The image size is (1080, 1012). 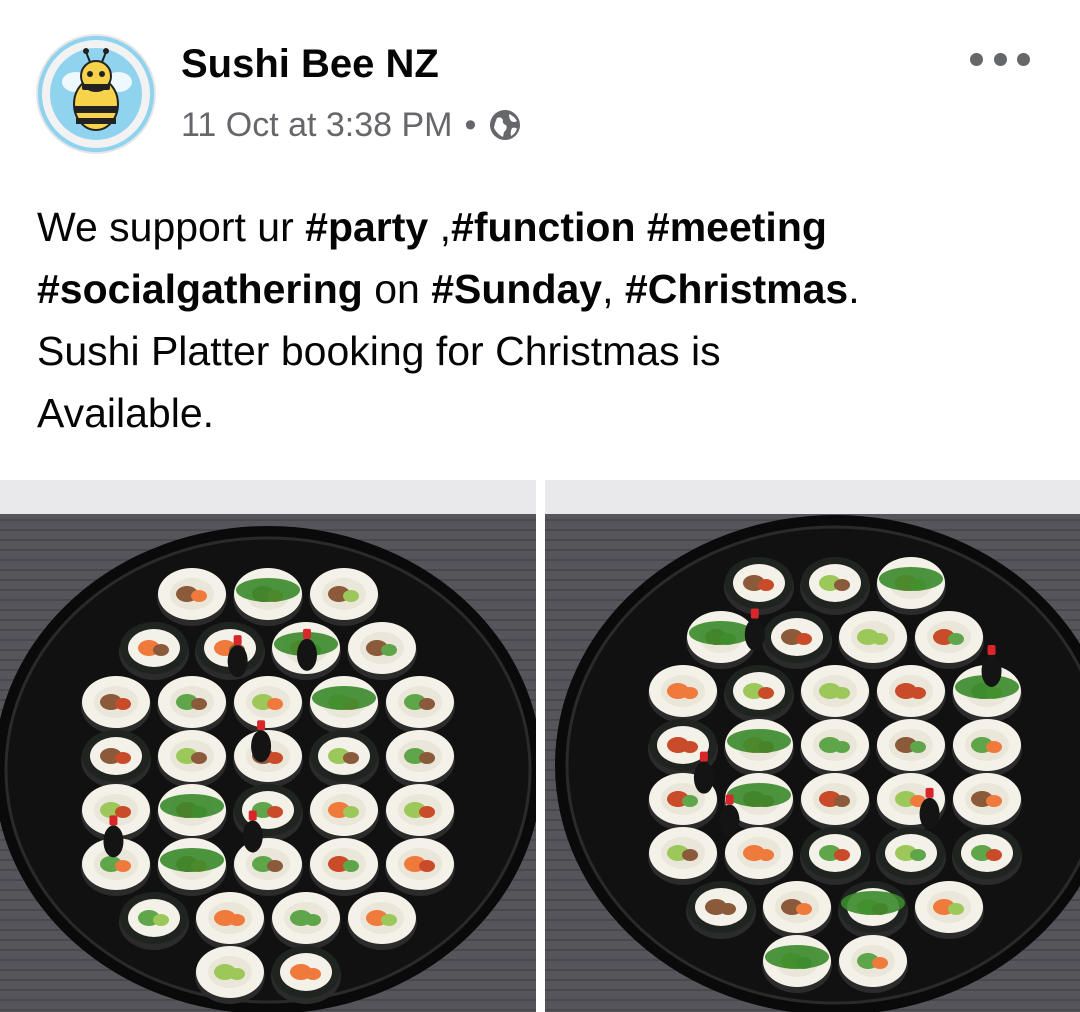 I want to click on message-text: We support ur, so click(x=171, y=227).